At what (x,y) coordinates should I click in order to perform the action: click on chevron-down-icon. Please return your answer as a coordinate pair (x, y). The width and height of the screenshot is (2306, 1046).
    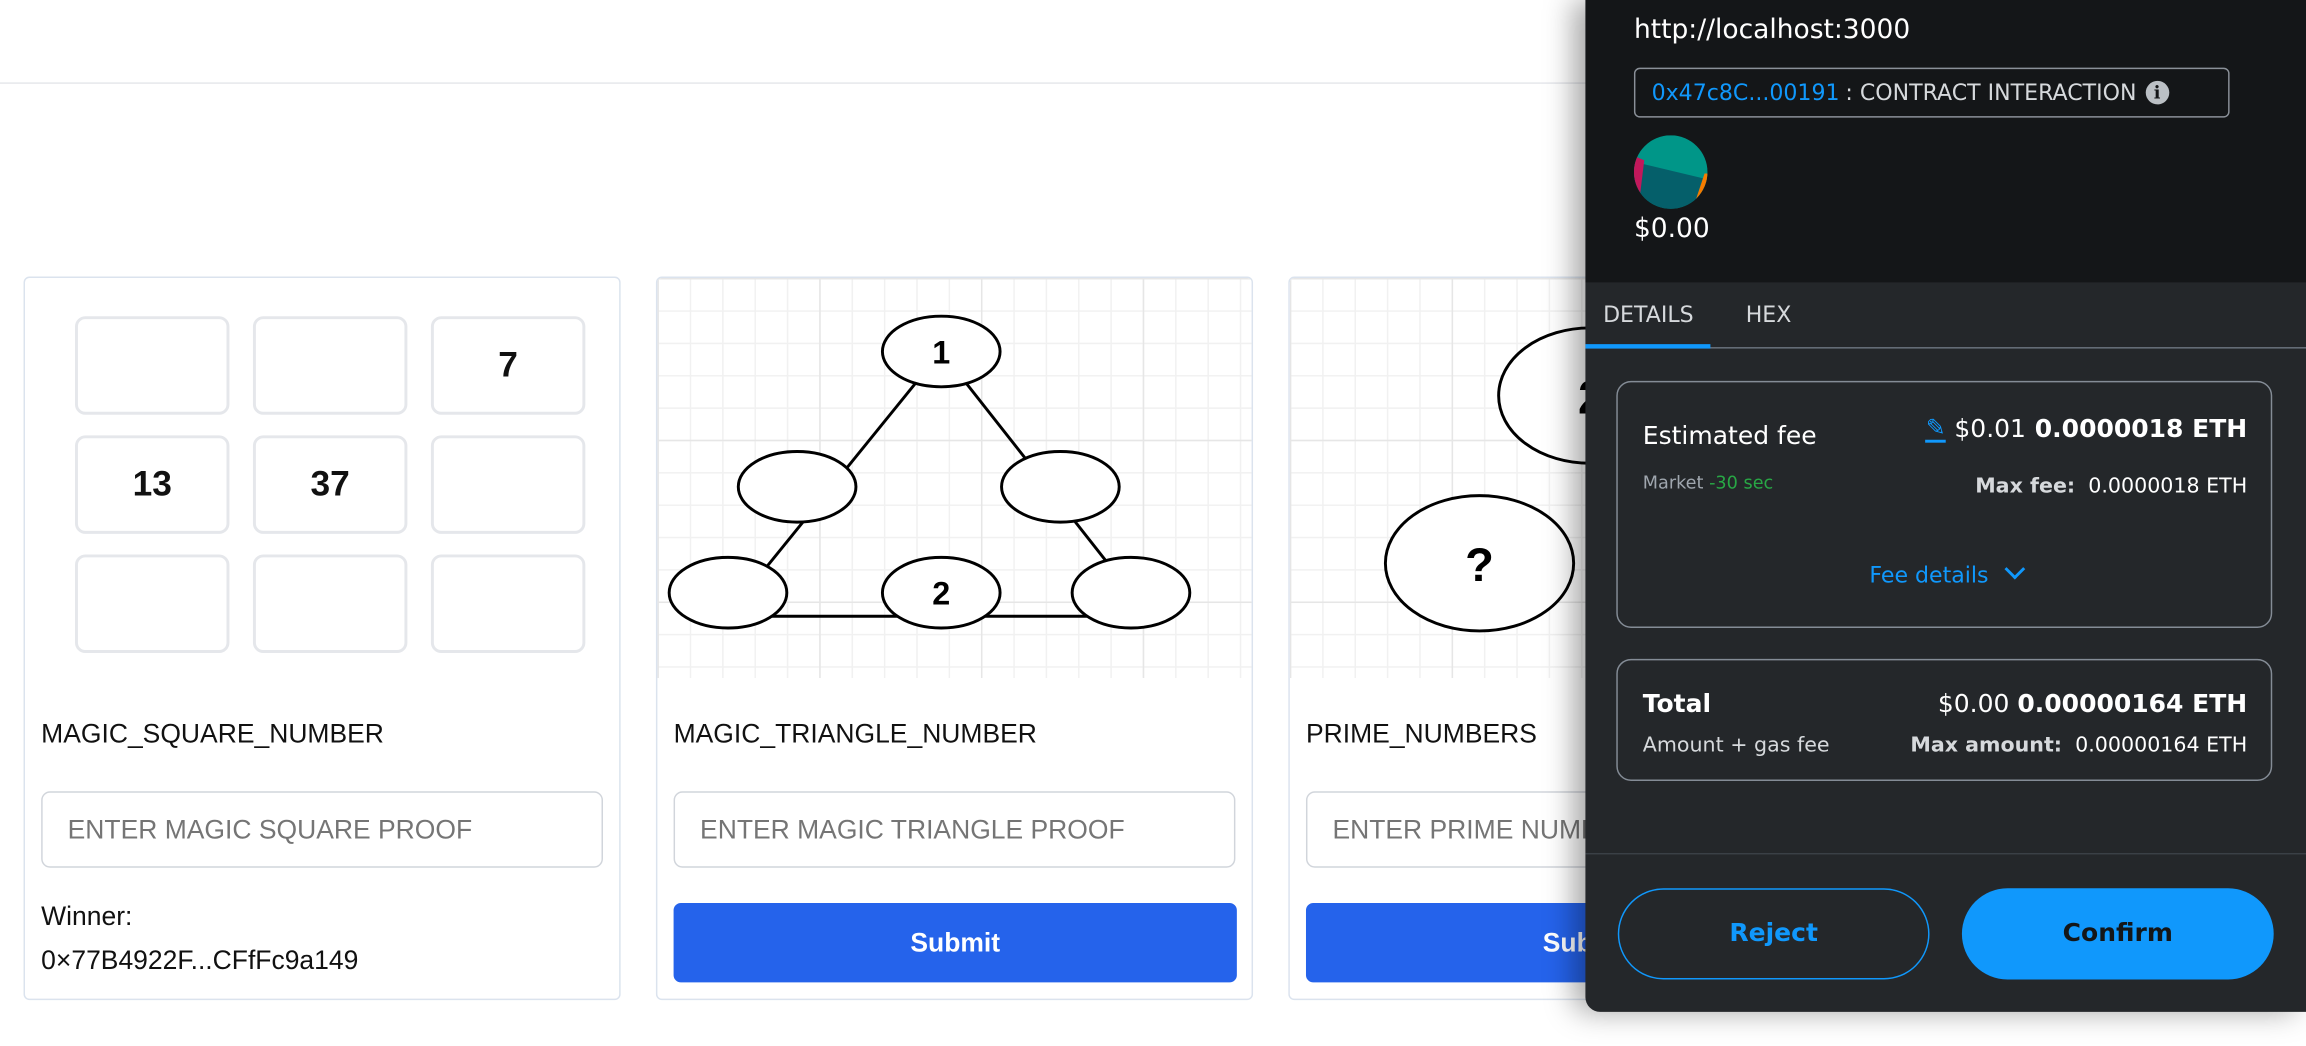
    Looking at the image, I should click on (2015, 569).